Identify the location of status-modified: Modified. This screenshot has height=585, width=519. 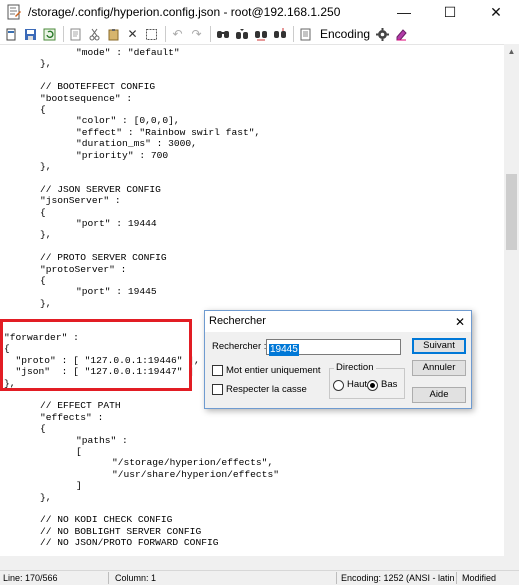
(479, 578).